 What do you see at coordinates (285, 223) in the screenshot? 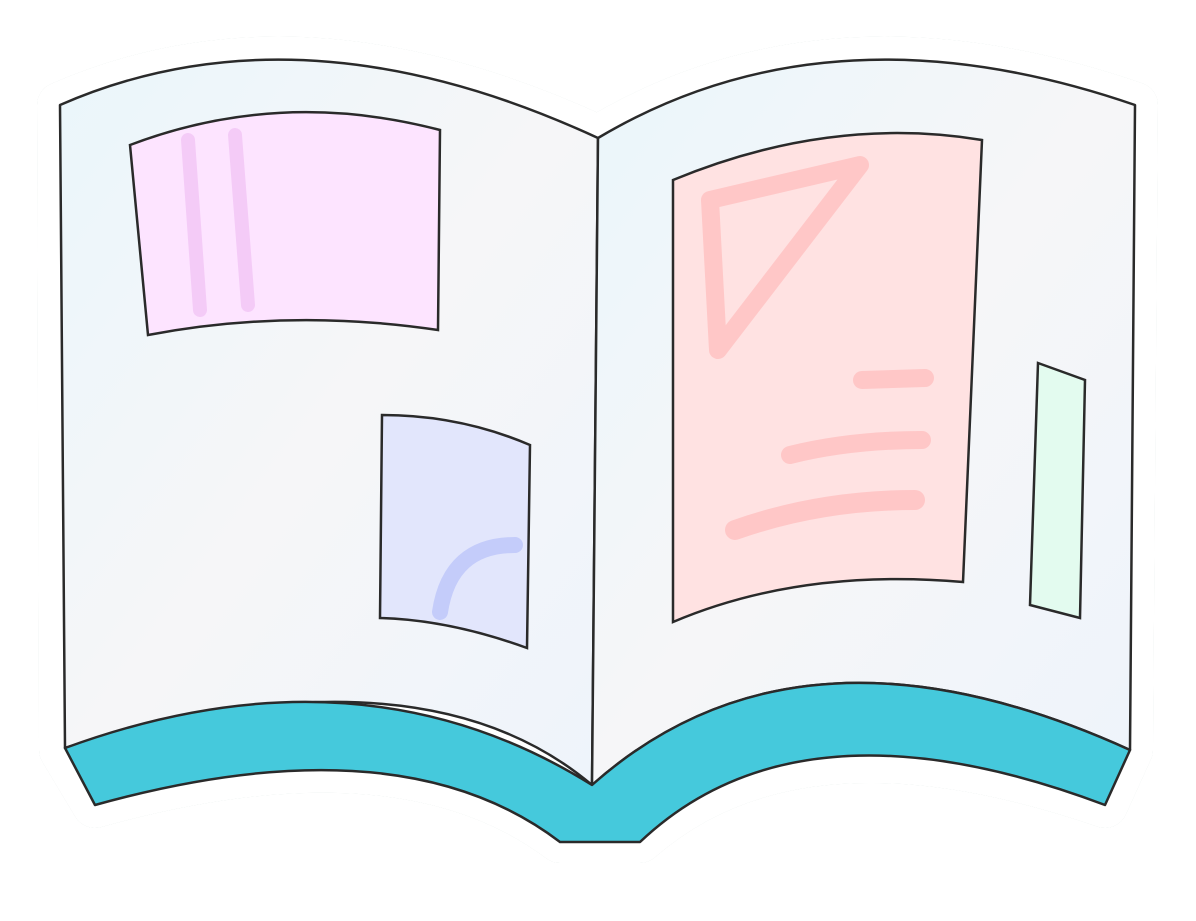
I see `pink-image-panel` at bounding box center [285, 223].